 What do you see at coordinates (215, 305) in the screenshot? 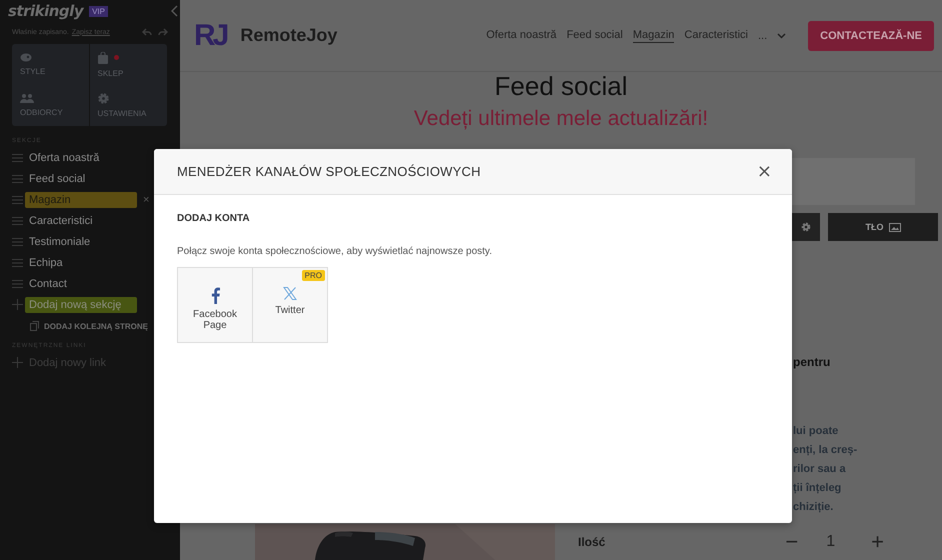
I see `account-tile: Facebook Page` at bounding box center [215, 305].